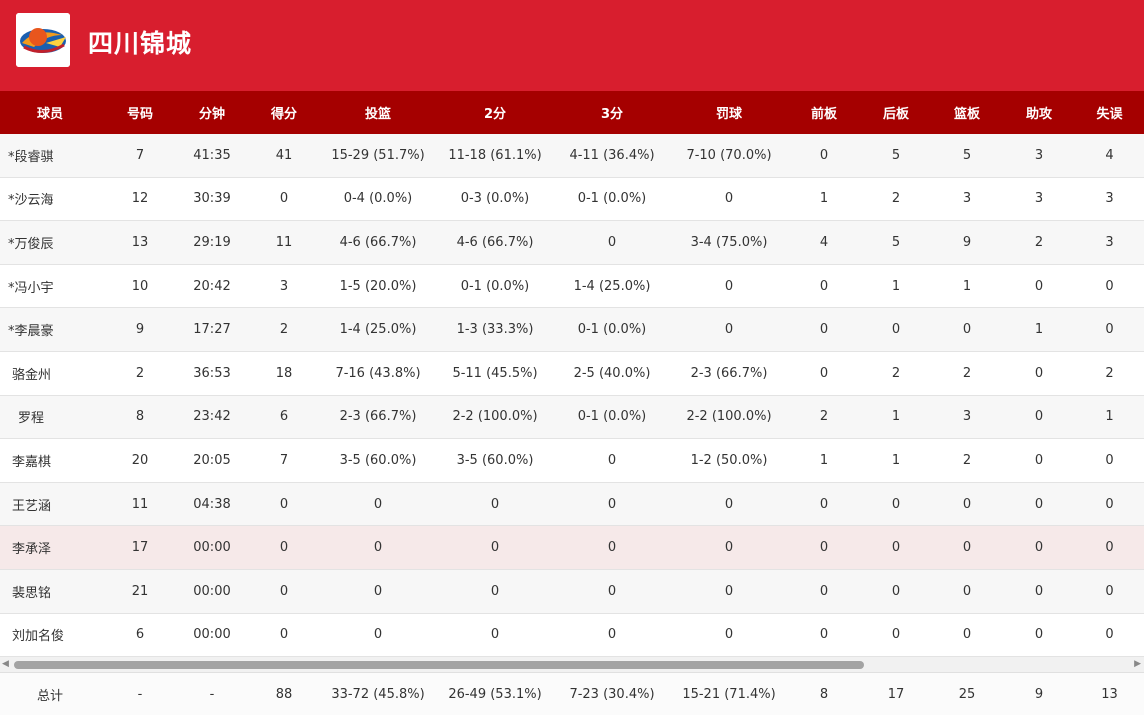 The image size is (1144, 715). What do you see at coordinates (5, 664) in the screenshot?
I see `scroll-left-arrow-icon: ◀` at bounding box center [5, 664].